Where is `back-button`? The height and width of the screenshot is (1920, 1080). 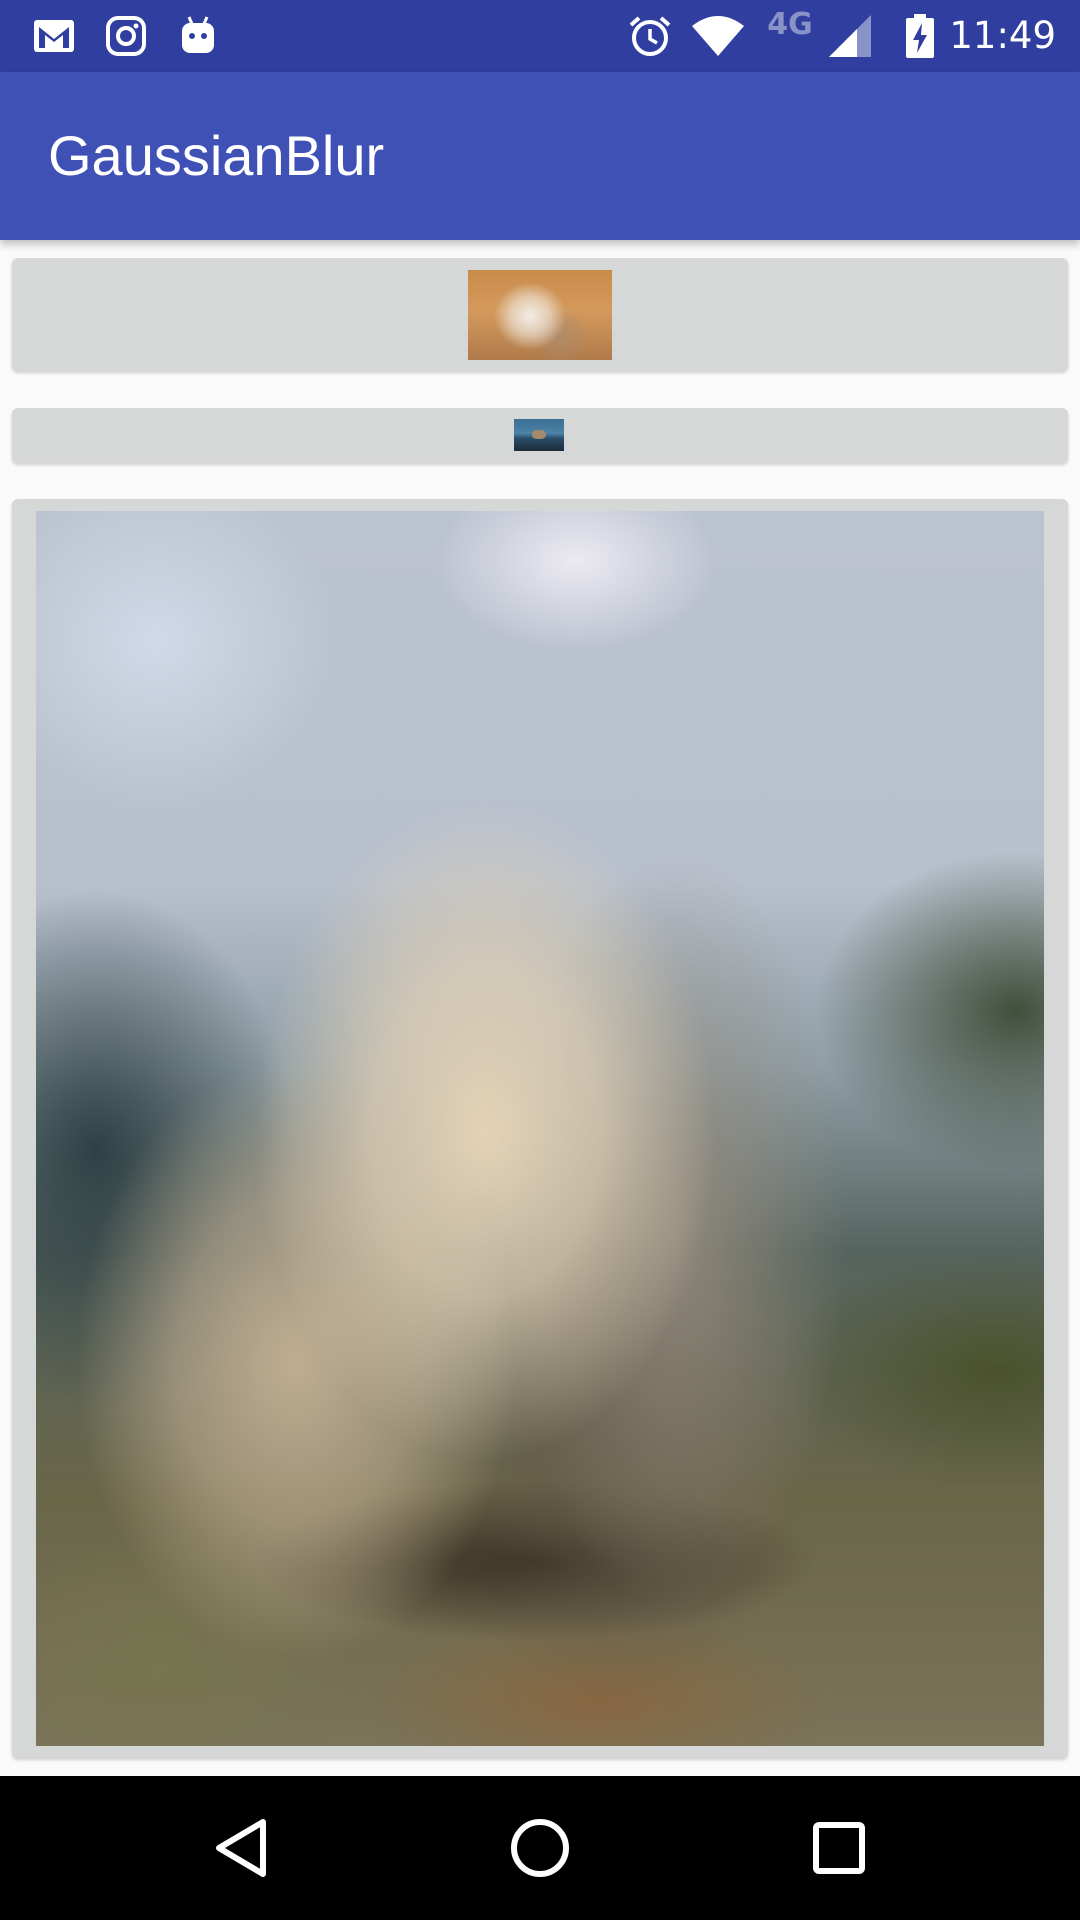 back-button is located at coordinates (241, 1848).